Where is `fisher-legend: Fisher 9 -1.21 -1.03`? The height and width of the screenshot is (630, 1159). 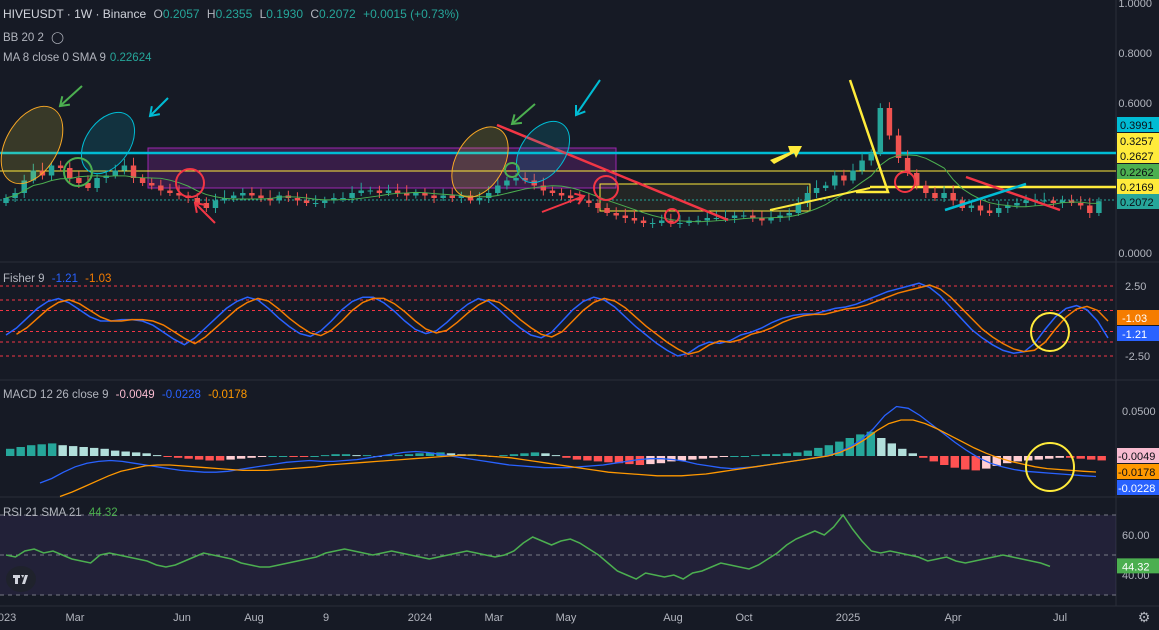
fisher-legend: Fisher 9 -1.21 -1.03 is located at coordinates (59, 279).